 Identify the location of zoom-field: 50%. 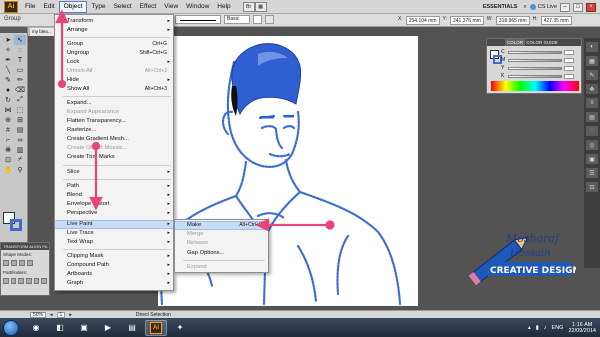
(38, 314).